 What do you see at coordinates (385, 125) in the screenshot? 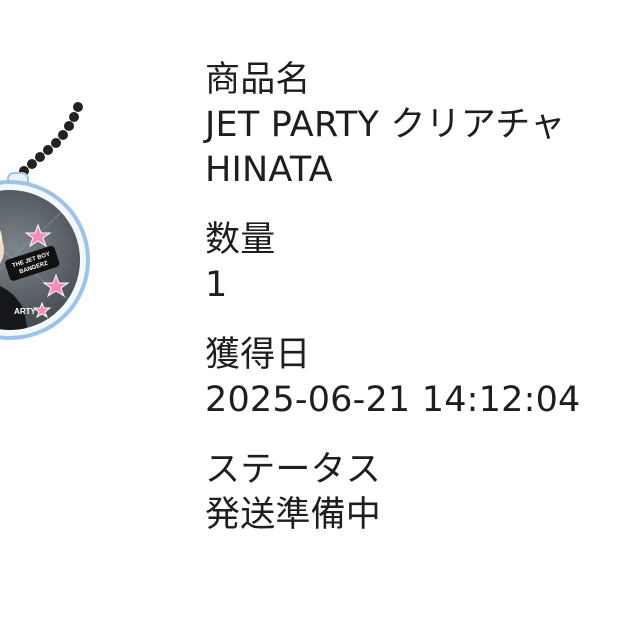
I see `product-name-line1: JET PARTY クリアチャ` at bounding box center [385, 125].